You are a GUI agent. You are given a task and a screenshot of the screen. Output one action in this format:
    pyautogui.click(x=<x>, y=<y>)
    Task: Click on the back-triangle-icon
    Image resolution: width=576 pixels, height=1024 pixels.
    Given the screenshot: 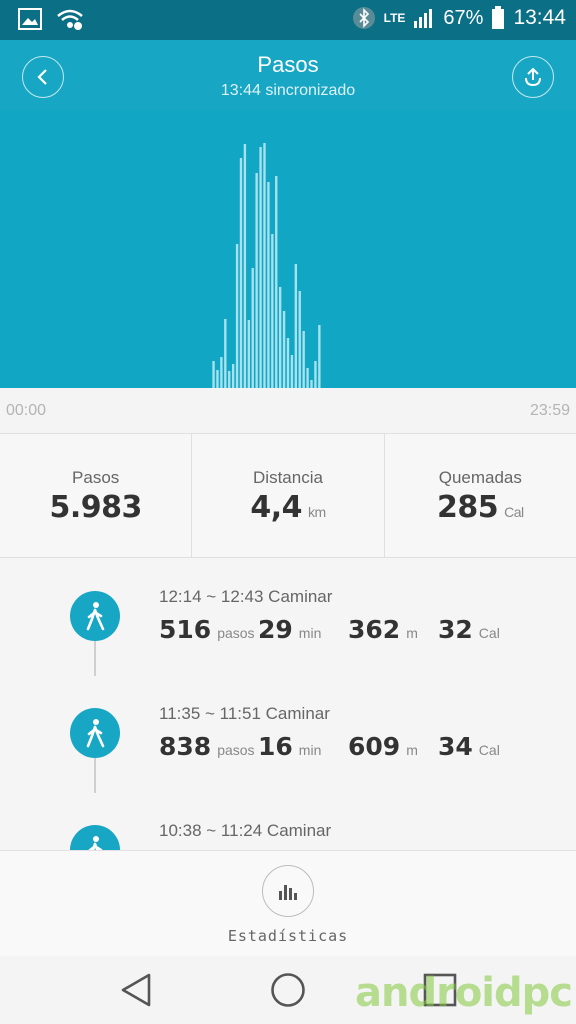 What is the action you would take?
    pyautogui.click(x=136, y=990)
    